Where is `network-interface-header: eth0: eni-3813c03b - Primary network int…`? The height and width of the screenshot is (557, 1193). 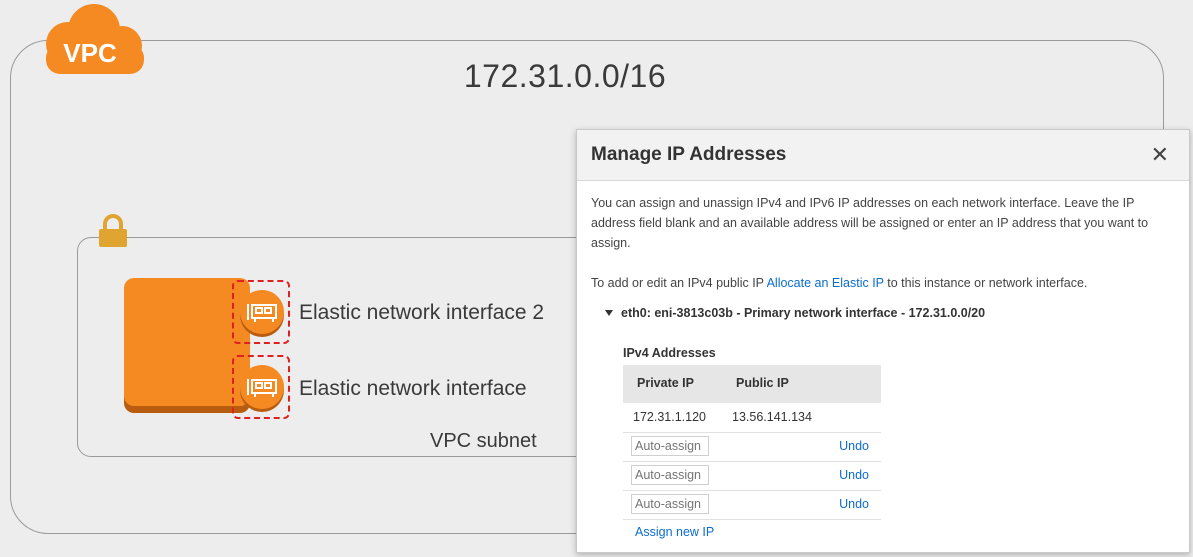
network-interface-header: eth0: eni-3813c03b - Primary network int… is located at coordinates (803, 313).